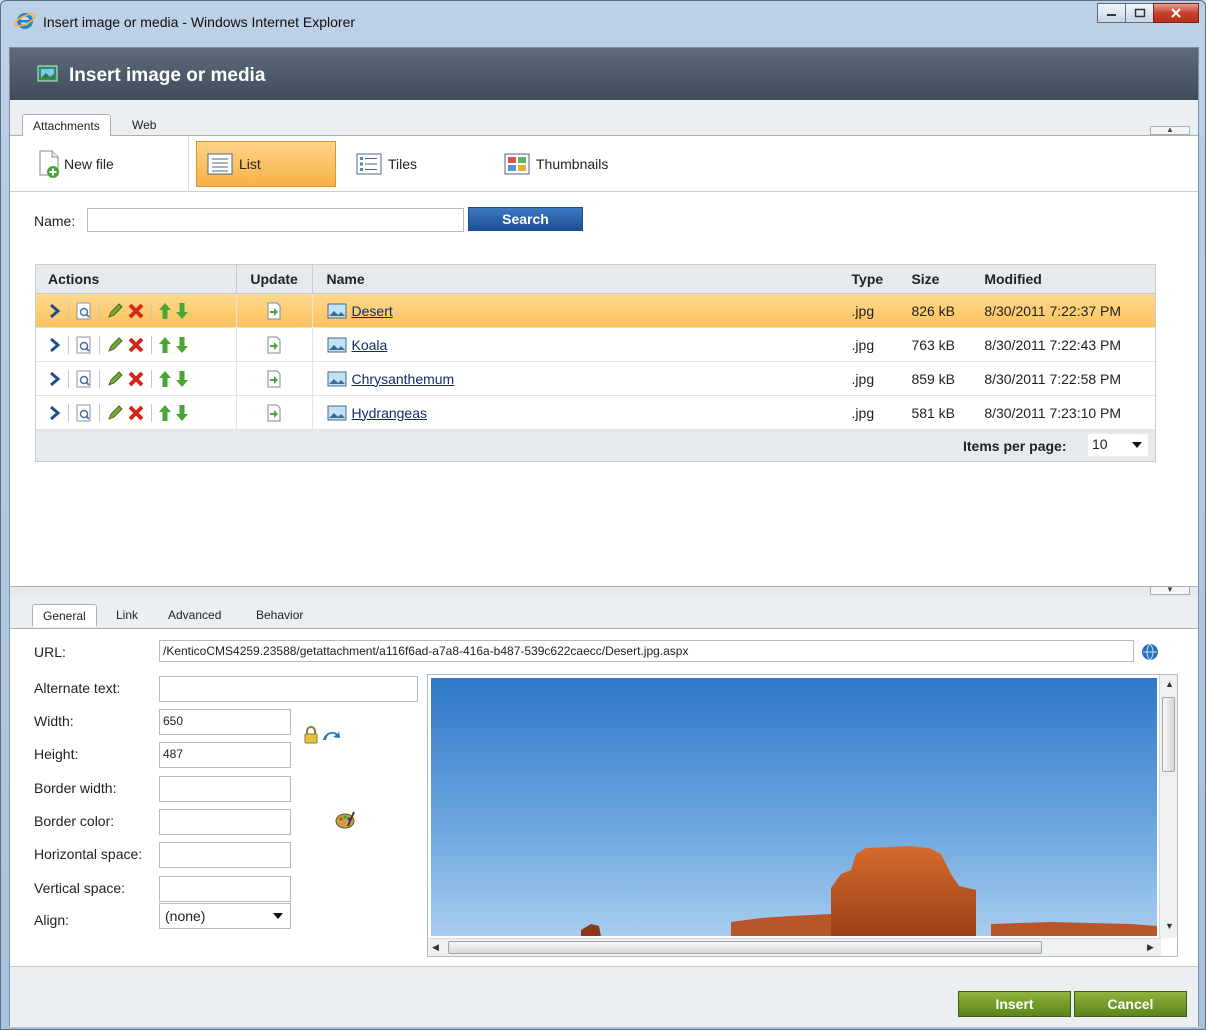 The width and height of the screenshot is (1206, 1030). Describe the element at coordinates (144, 125) in the screenshot. I see `tab-web: Web` at that location.